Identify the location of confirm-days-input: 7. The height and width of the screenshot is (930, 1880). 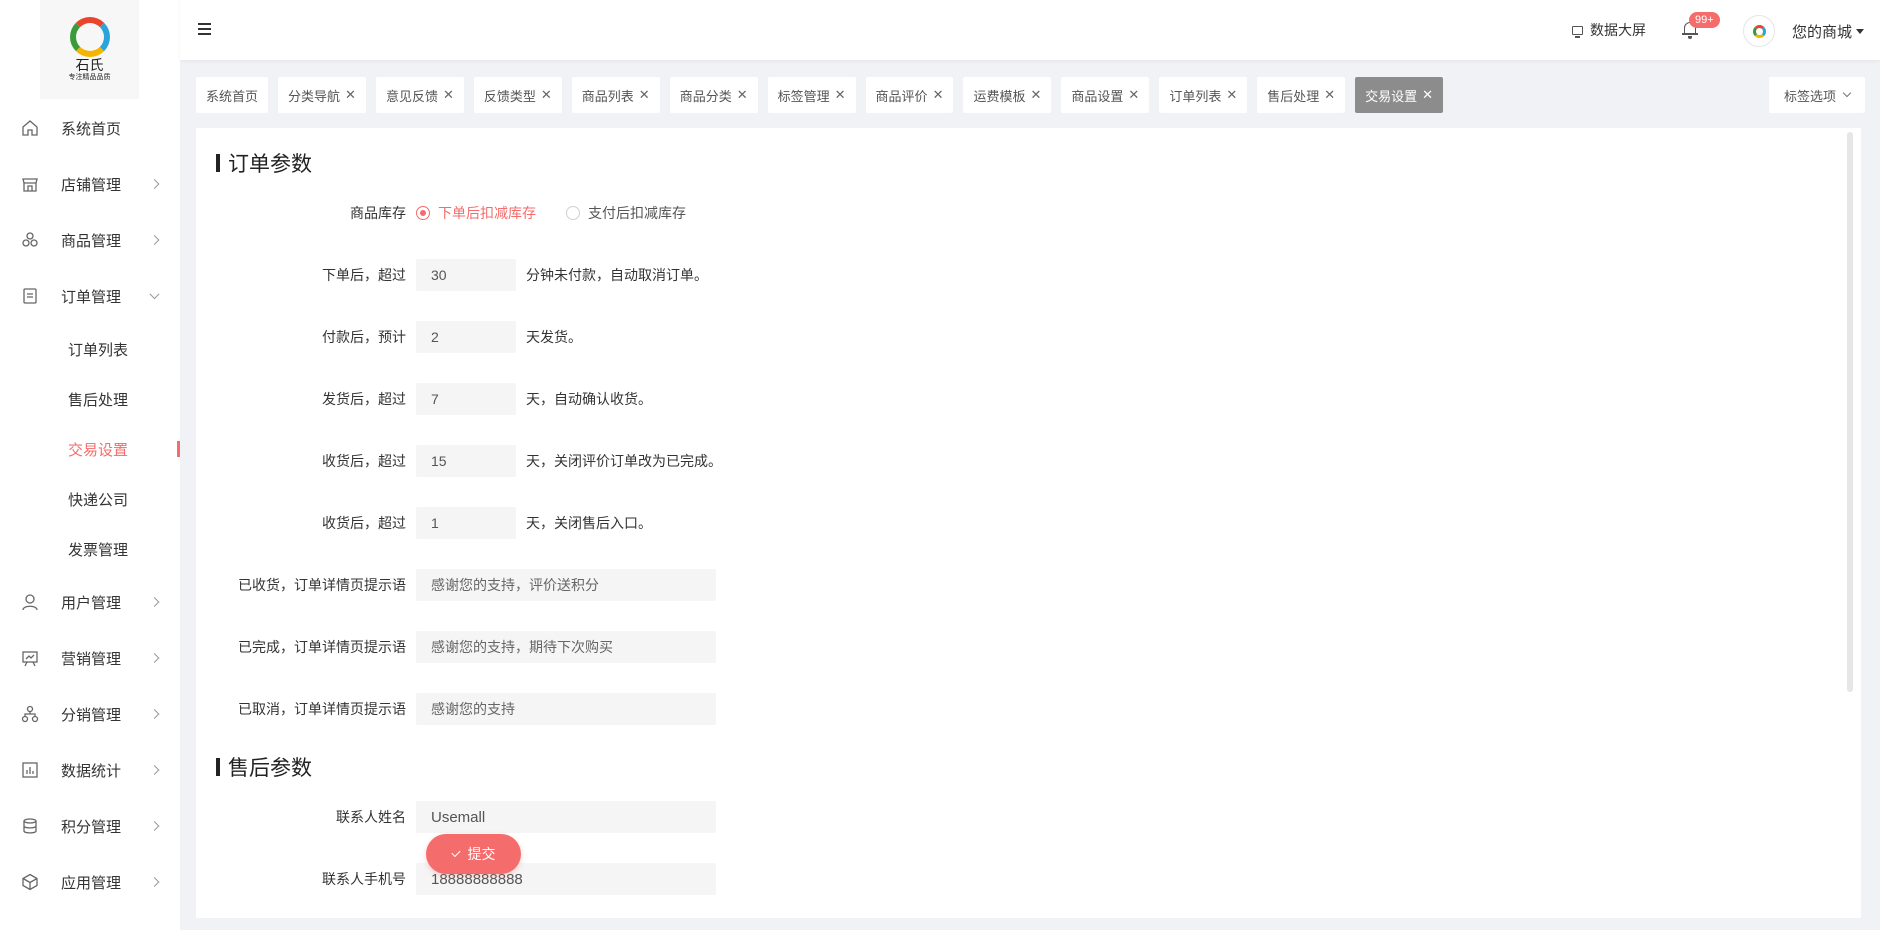
(466, 399).